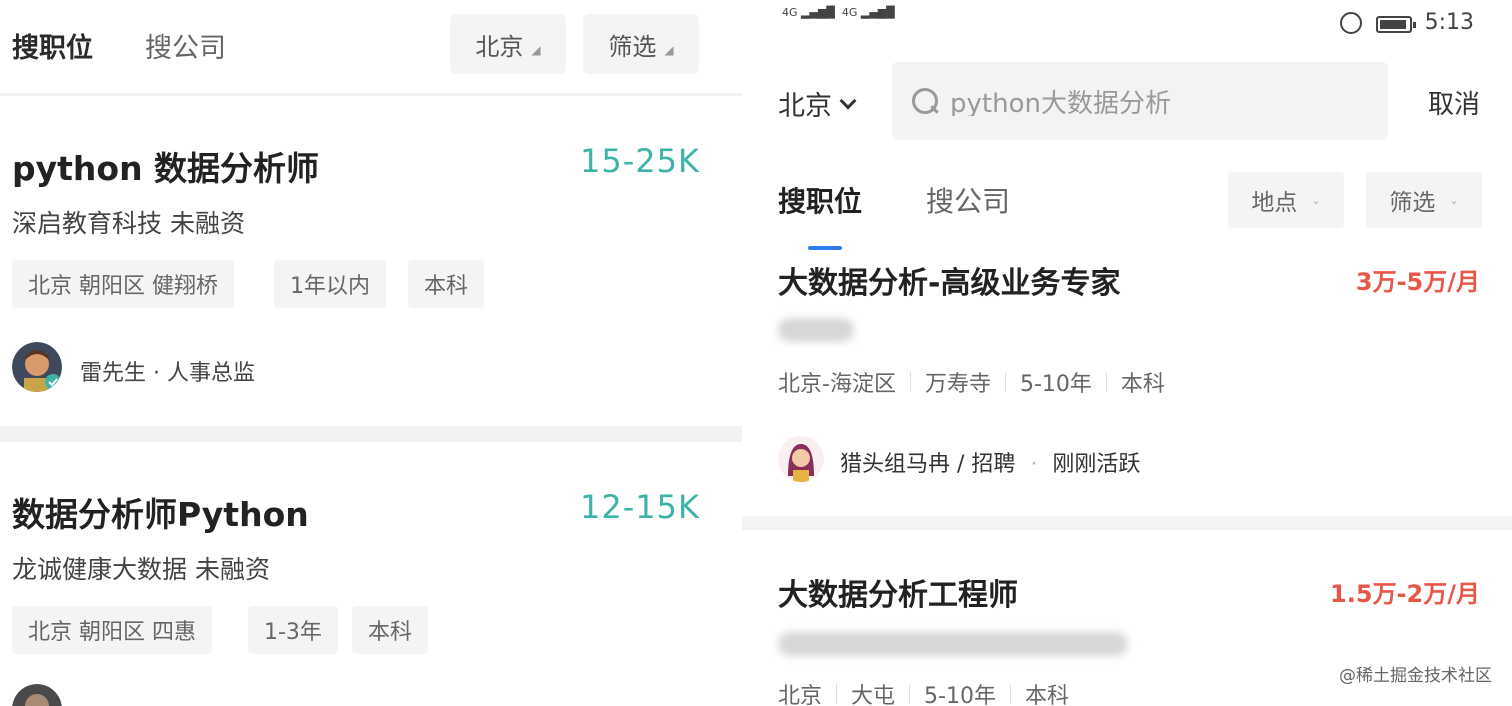  Describe the element at coordinates (1096, 464) in the screenshot. I see `activity-status: 刚刚活跃` at that location.